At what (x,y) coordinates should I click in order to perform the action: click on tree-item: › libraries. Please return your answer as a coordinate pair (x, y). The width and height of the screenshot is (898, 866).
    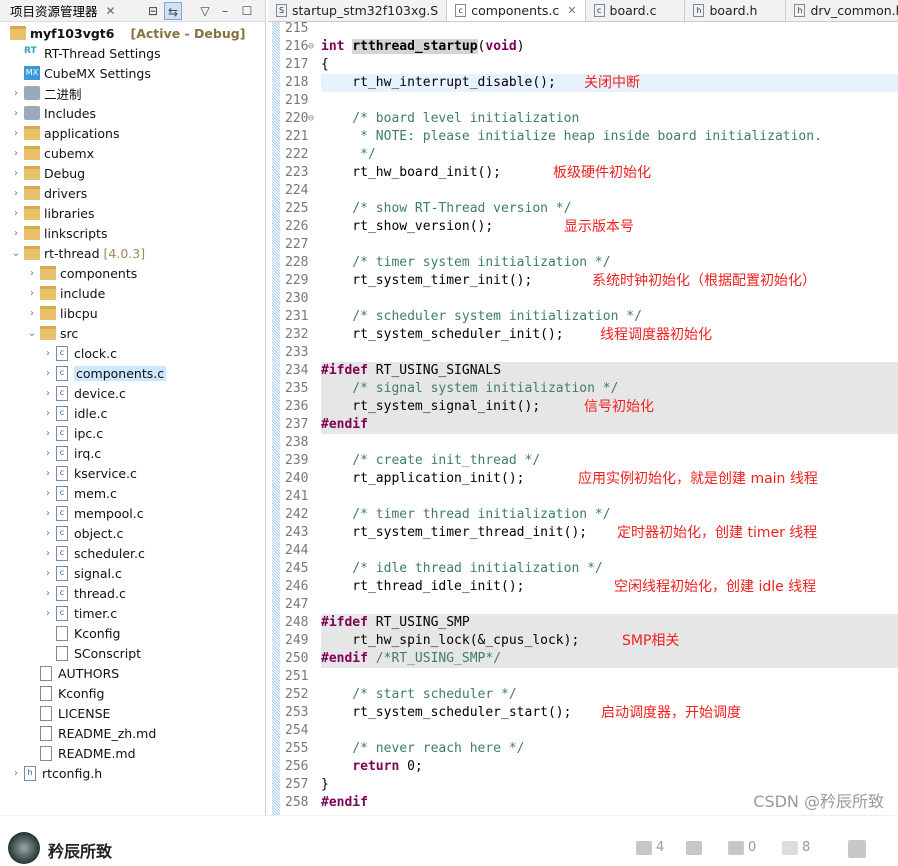
    Looking at the image, I should click on (52, 213).